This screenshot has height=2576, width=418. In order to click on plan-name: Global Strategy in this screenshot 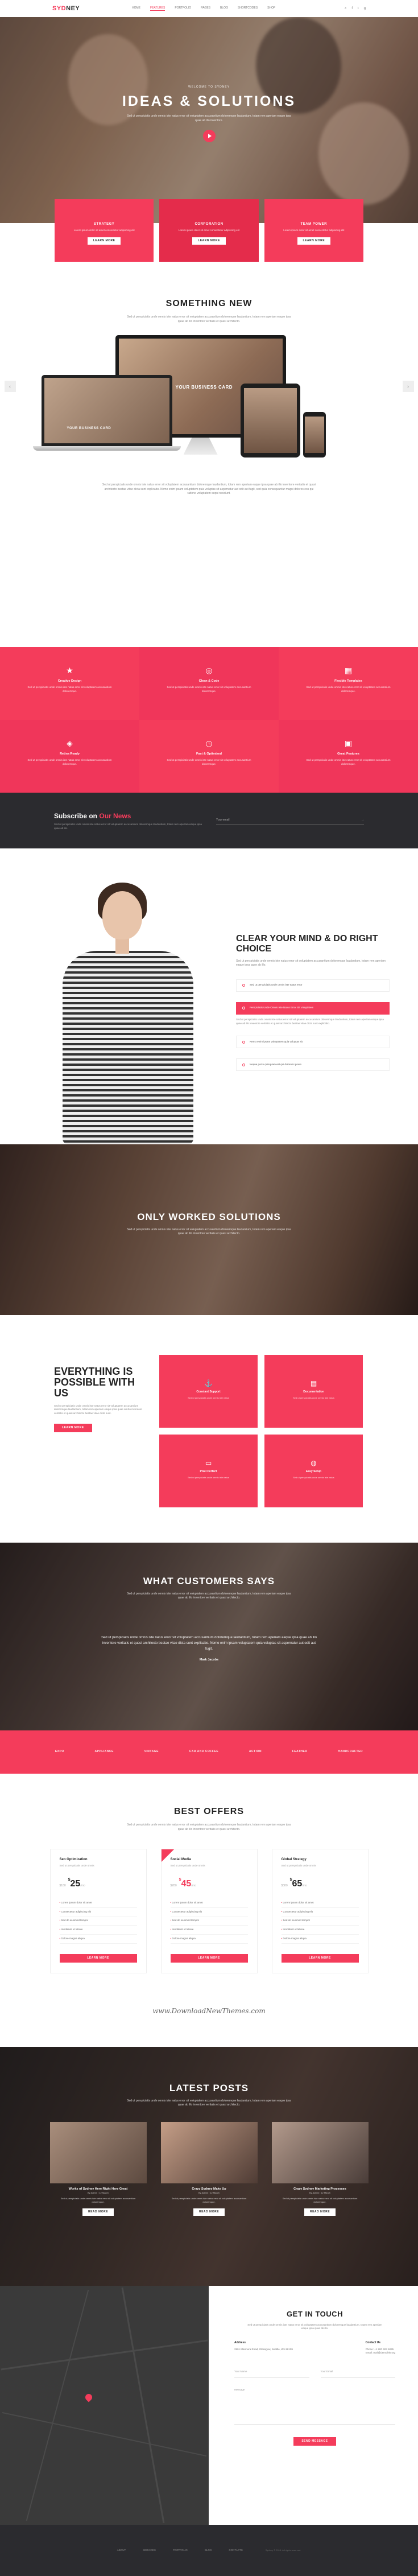, I will do `click(294, 1859)`.